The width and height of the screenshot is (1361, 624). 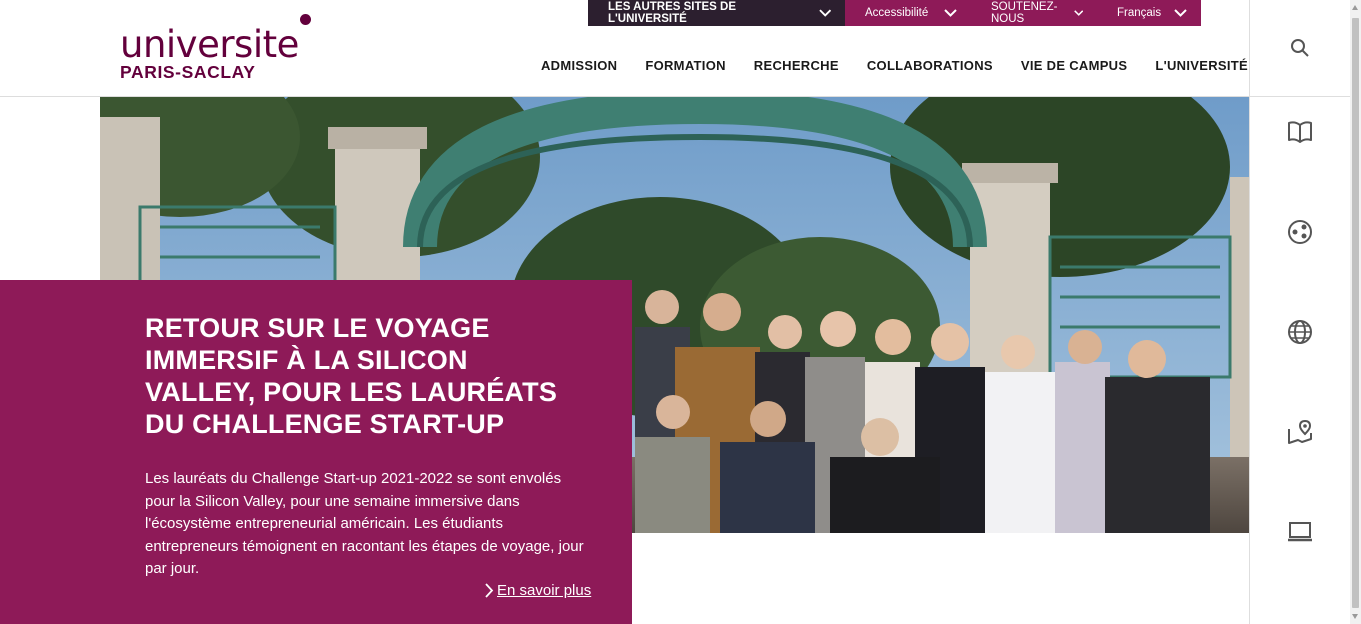 I want to click on globe-icon, so click(x=1300, y=332).